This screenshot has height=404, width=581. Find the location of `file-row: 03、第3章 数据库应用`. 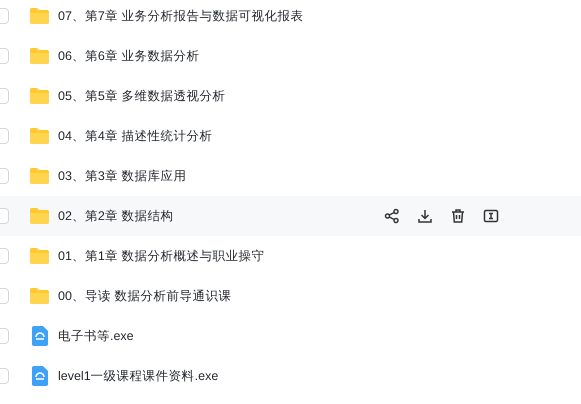

file-row: 03、第3章 数据库应用 is located at coordinates (290, 176).